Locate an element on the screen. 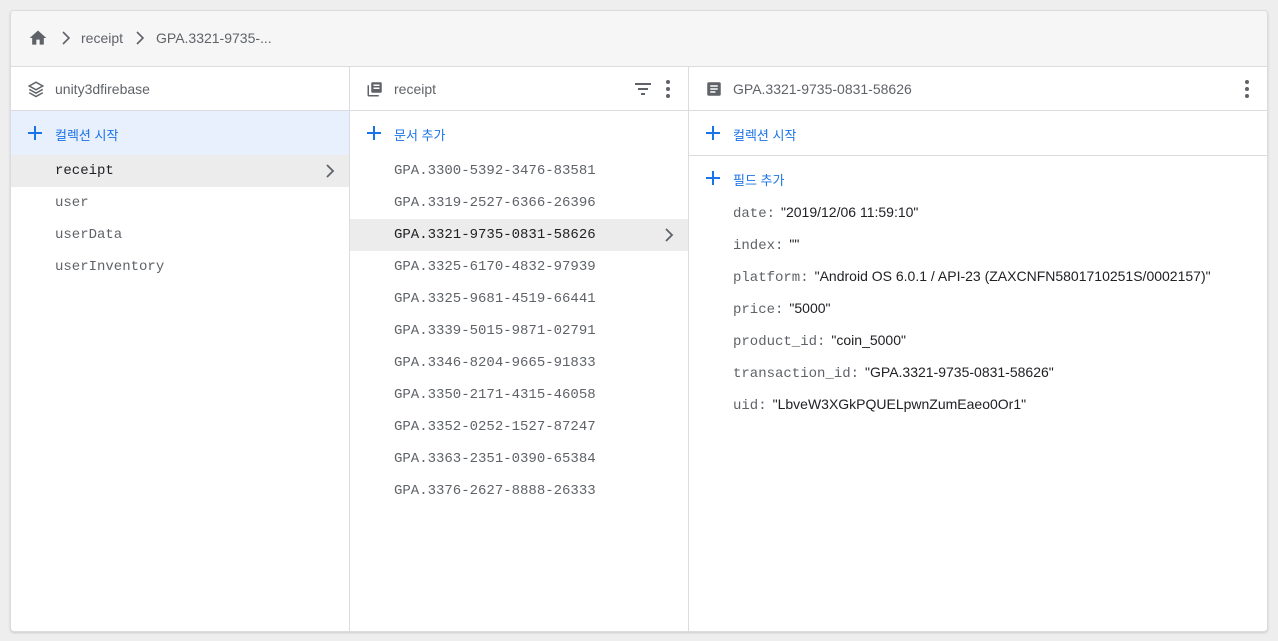 The height and width of the screenshot is (641, 1278). add-document-label: 문서 추가 is located at coordinates (420, 135).